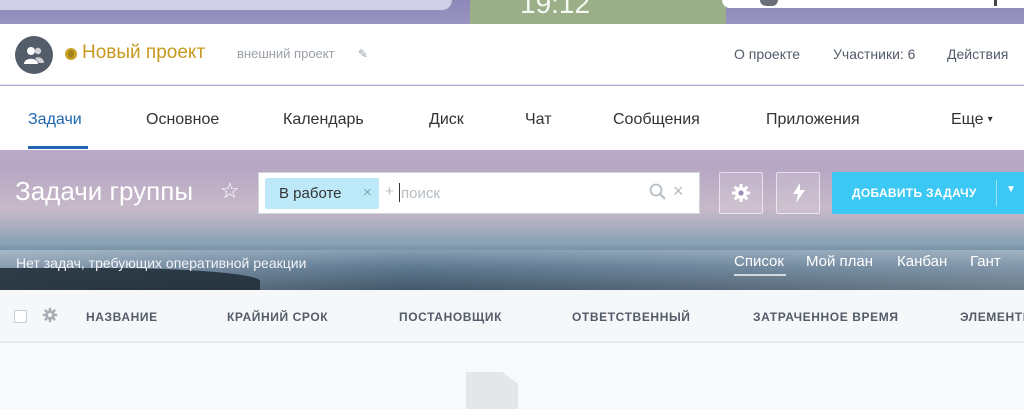 The image size is (1024, 409). Describe the element at coordinates (450, 317) in the screenshot. I see `column-creator: ПОСТАНОВЩИК` at that location.